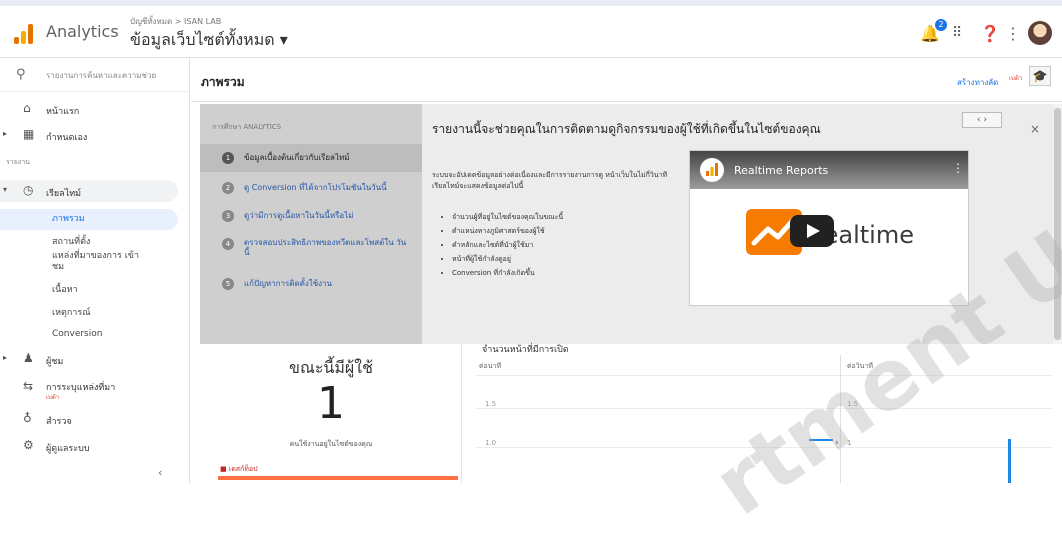  What do you see at coordinates (67, 138) in the screenshot?
I see `sidebar-item-label: กำหนดเอง` at bounding box center [67, 138].